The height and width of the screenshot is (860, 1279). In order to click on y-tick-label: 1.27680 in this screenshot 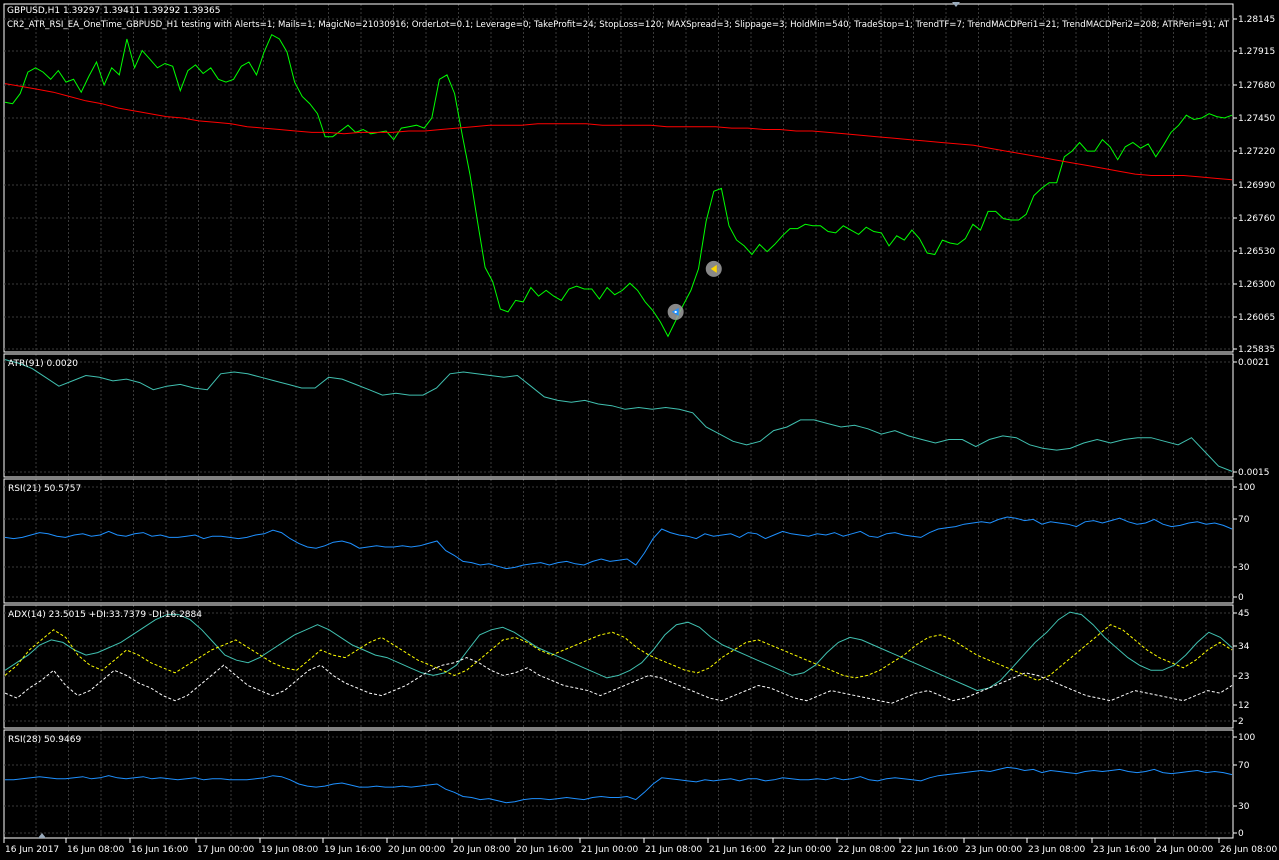, I will do `click(1256, 86)`.